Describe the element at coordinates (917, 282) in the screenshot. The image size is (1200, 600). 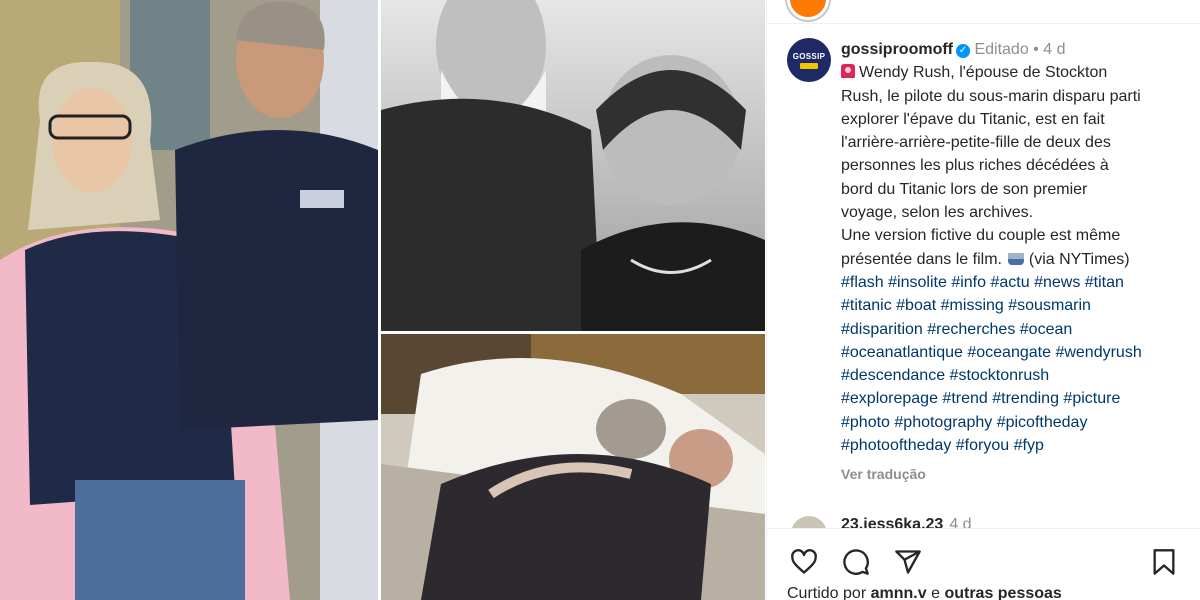
I see `hashtag-link: #insolite` at that location.